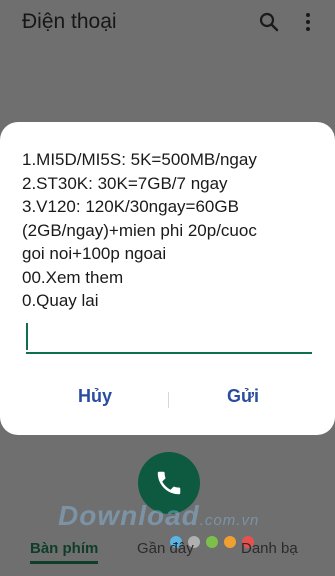  I want to click on ussd-message-line: 3.V120: 120K/30ngay=60GB, so click(130, 206).